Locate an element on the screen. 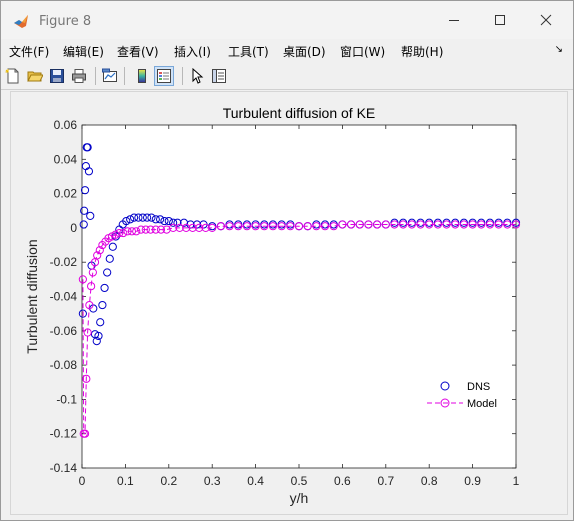 The width and height of the screenshot is (574, 521). y-tick-label: -0.08 is located at coordinates (64, 365).